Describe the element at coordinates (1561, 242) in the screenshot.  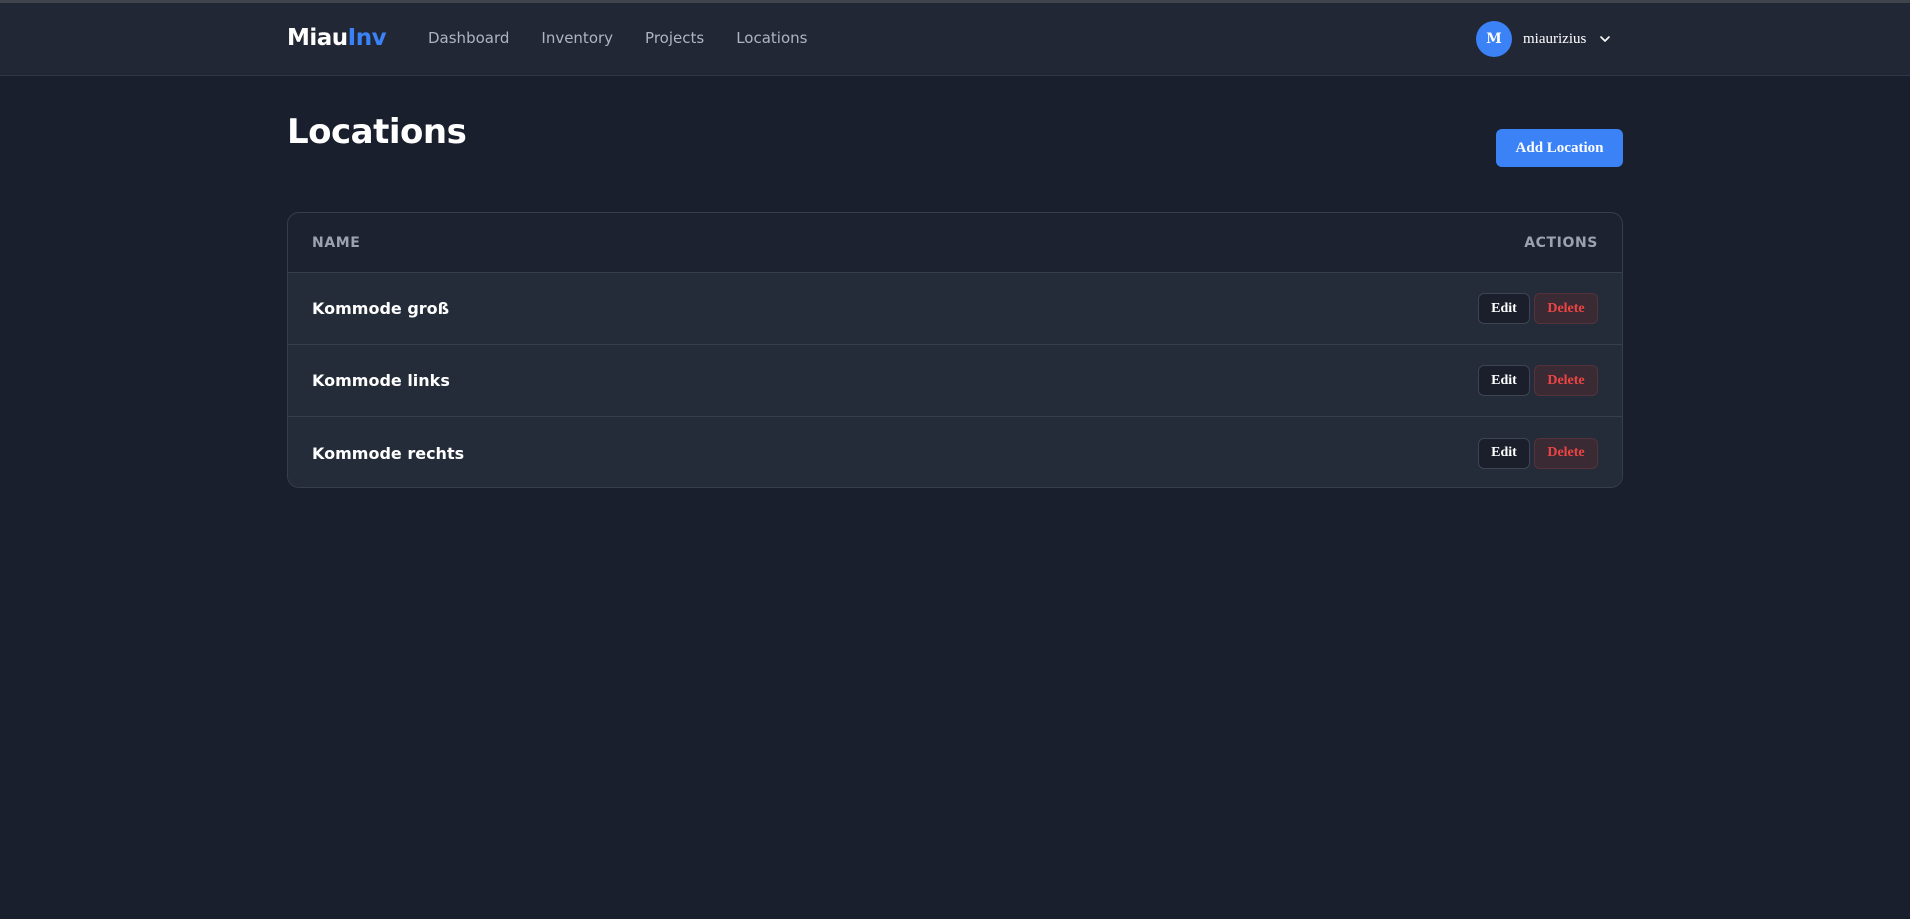
I see `column-header-actions: ACTIONS` at that location.